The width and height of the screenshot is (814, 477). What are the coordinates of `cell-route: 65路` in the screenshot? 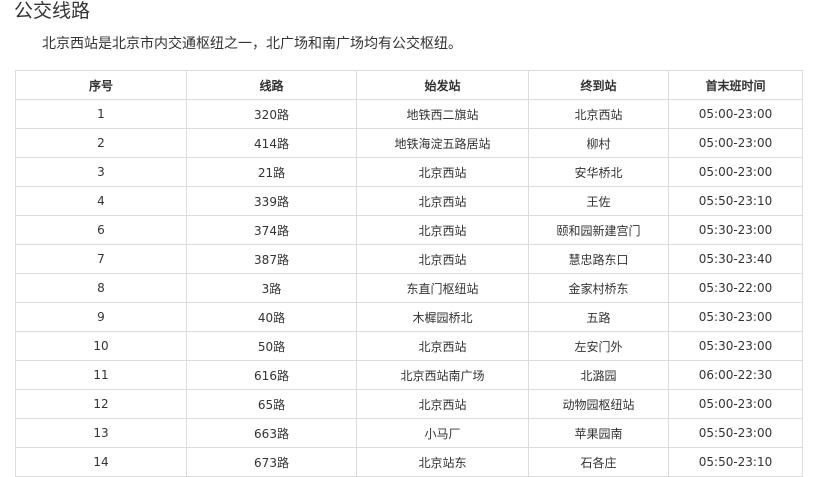 It's located at (271, 404).